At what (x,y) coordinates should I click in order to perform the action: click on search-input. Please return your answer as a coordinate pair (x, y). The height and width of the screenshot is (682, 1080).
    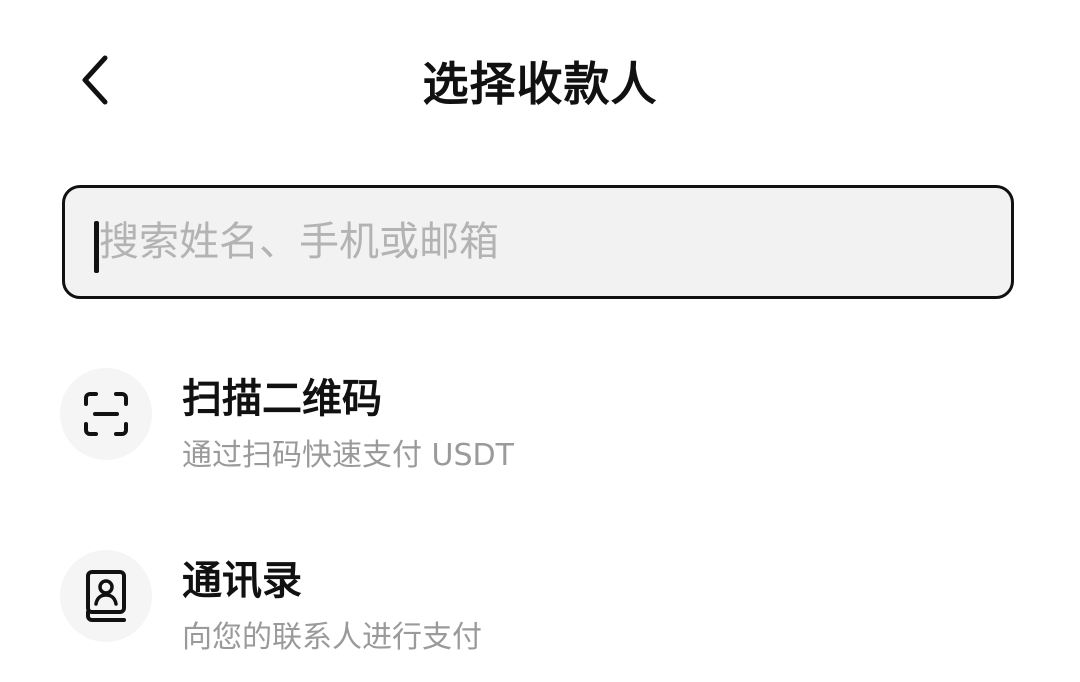
    Looking at the image, I should click on (536, 242).